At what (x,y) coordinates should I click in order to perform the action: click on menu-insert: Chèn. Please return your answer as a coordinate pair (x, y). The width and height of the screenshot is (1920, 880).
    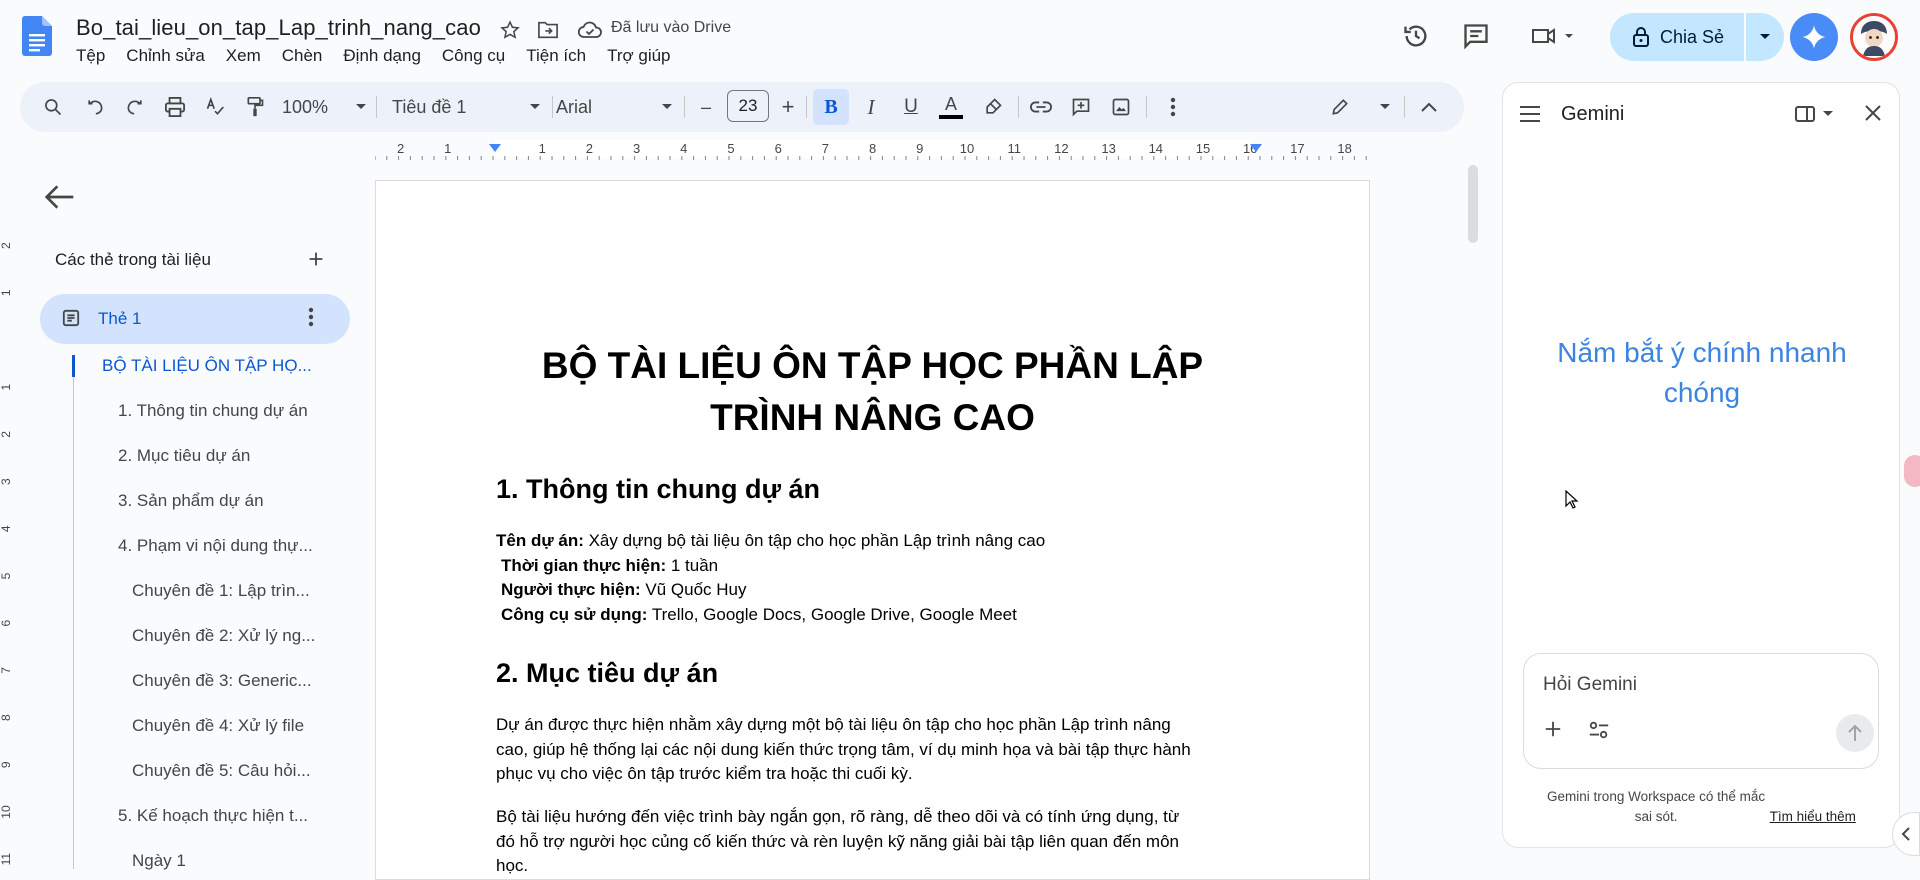
    Looking at the image, I should click on (302, 56).